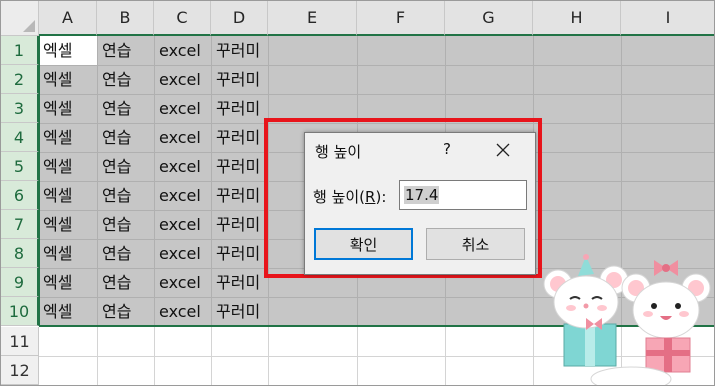 The height and width of the screenshot is (386, 715). Describe the element at coordinates (20, 311) in the screenshot. I see `row-header-10: 10` at that location.